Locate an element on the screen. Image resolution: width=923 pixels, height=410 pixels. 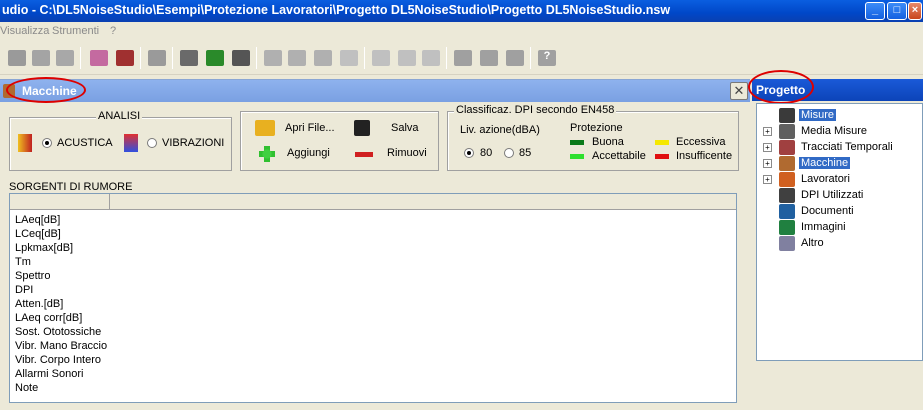
print-icon is located at coordinates (241, 58).